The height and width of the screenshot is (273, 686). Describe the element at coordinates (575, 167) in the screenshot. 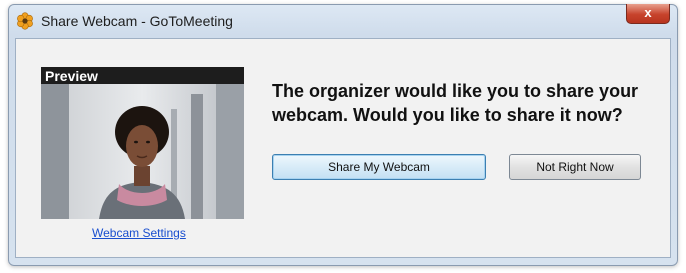

I see `not-right-now-button: Not Right Now` at that location.